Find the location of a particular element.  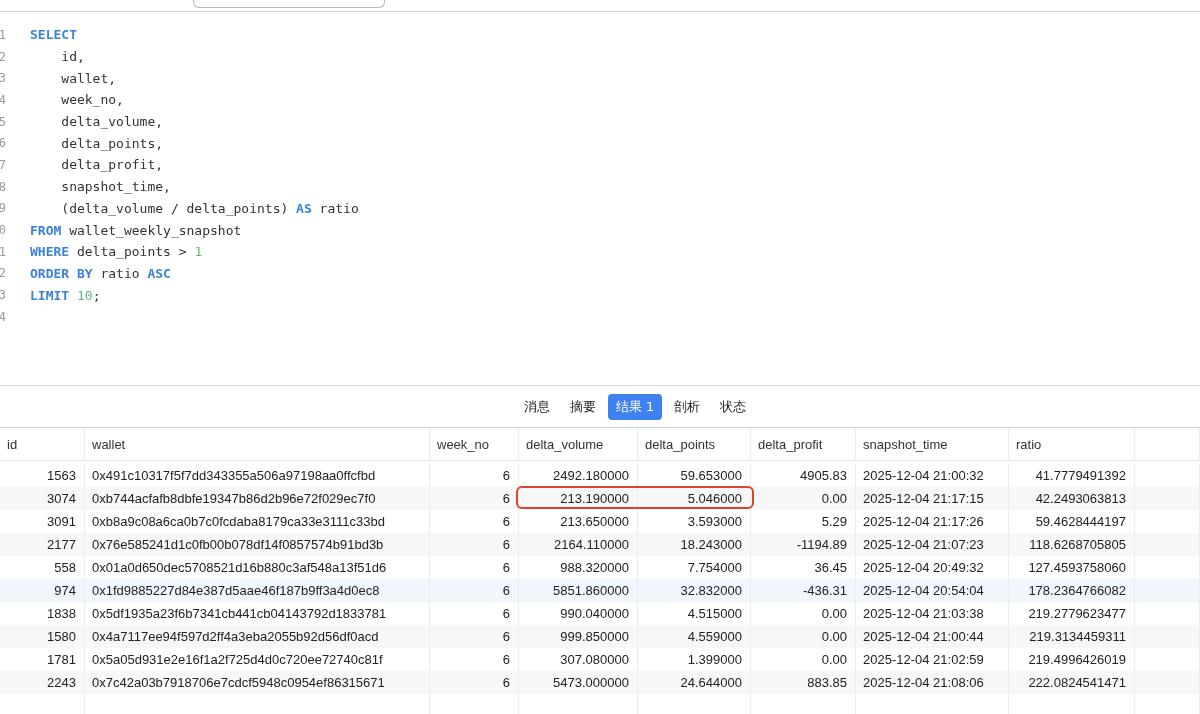

sql-keyword: SELECT is located at coordinates (53, 35).